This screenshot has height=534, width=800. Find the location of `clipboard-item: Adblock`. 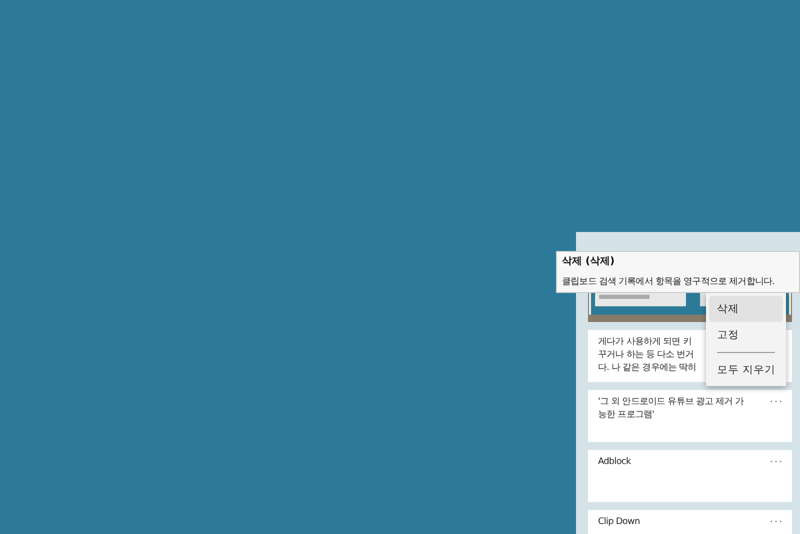

clipboard-item: Adblock is located at coordinates (690, 476).